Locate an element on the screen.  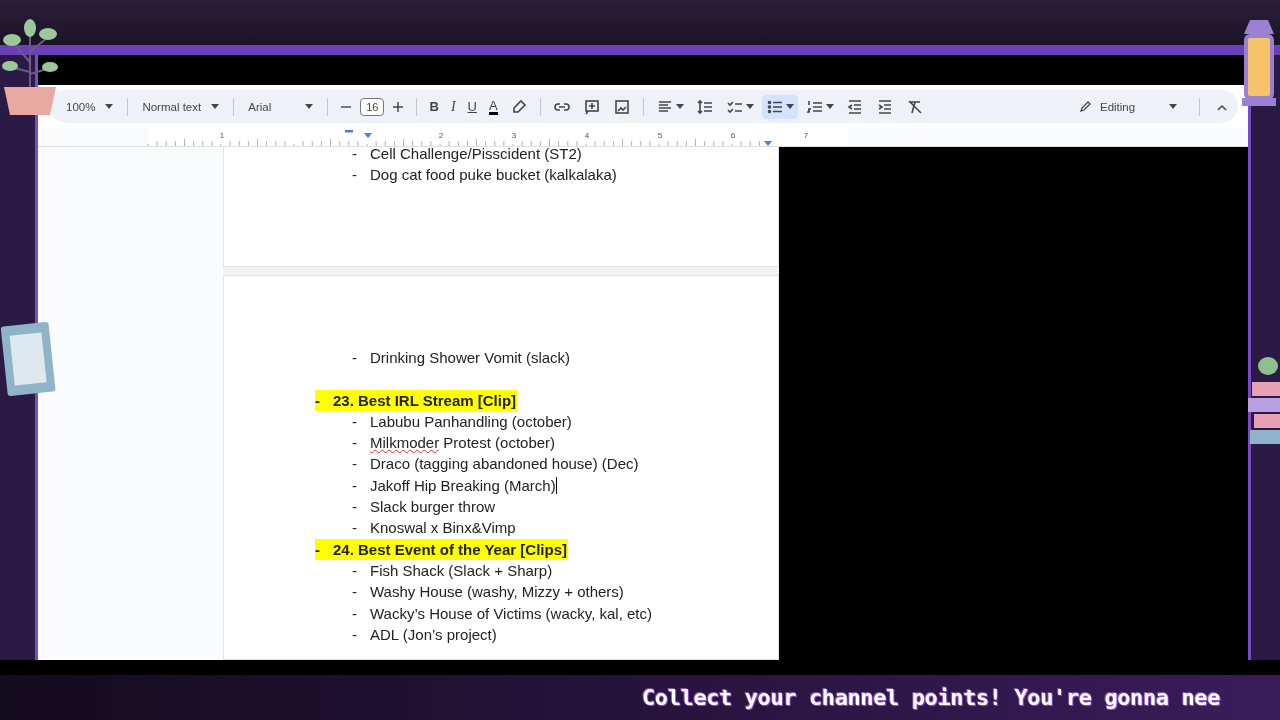
ruler-number: 5 is located at coordinates (660, 135).